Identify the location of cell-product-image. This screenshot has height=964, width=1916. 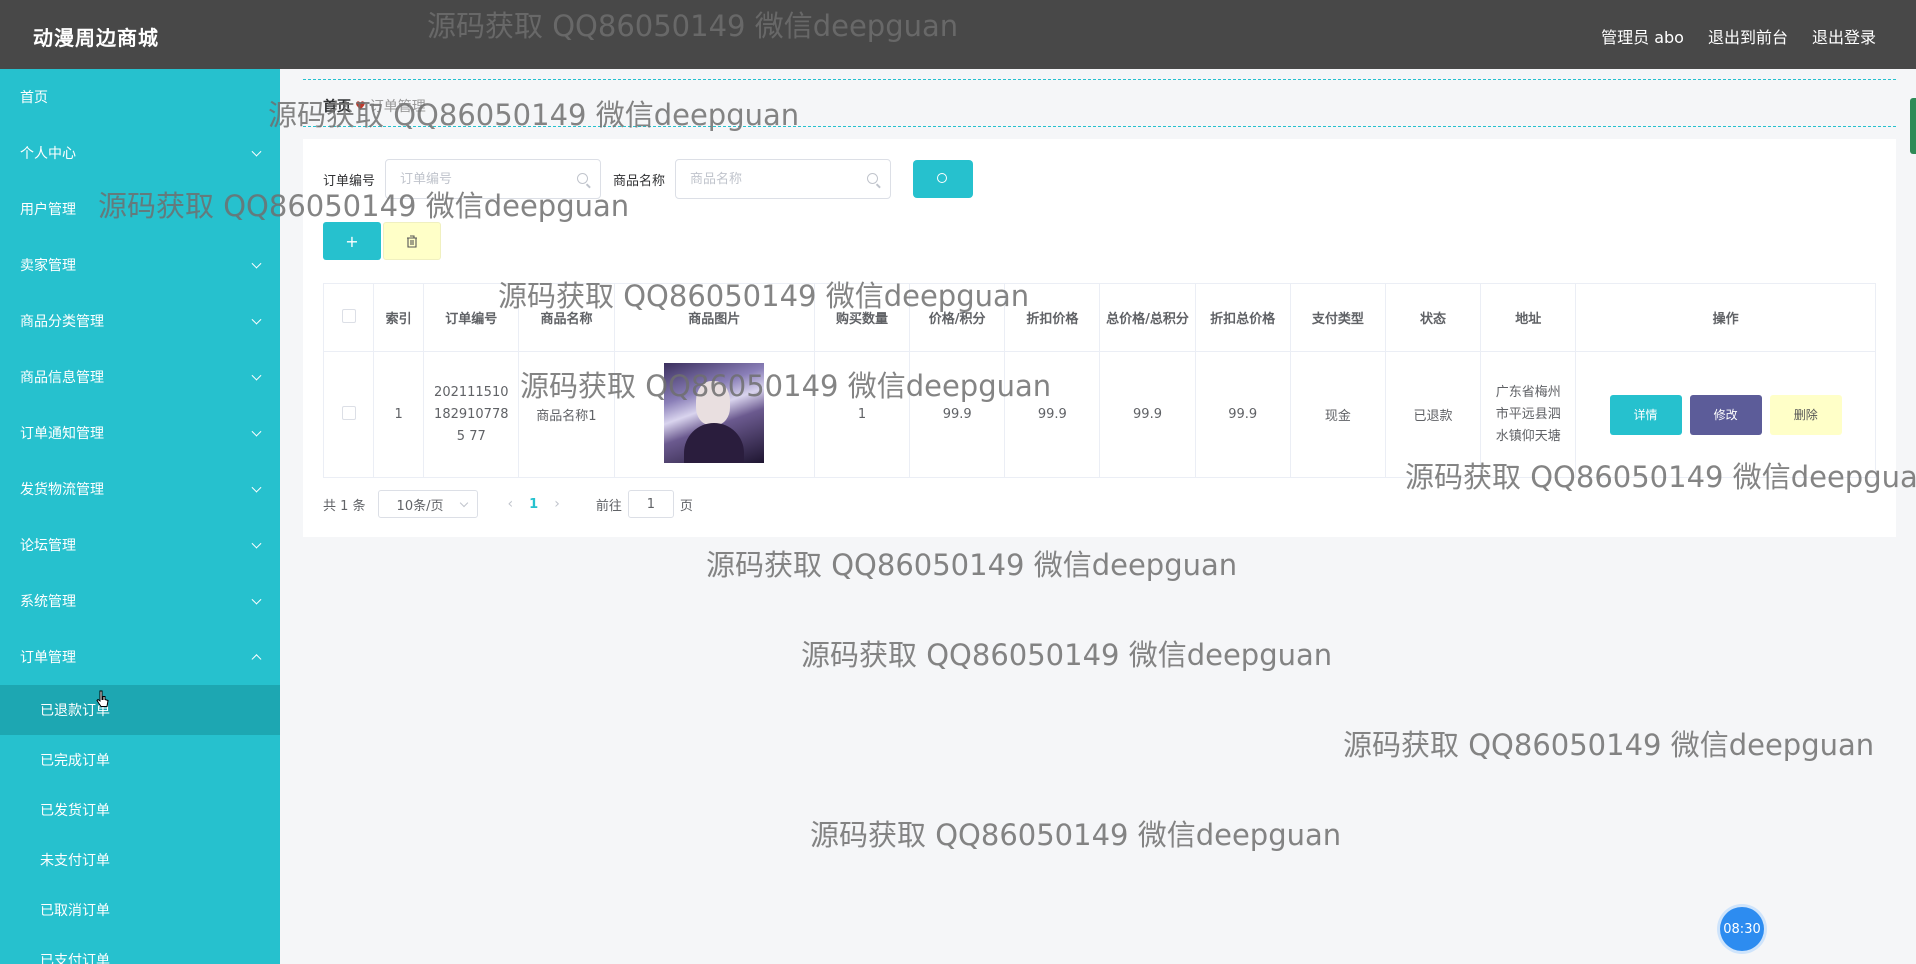
(714, 414).